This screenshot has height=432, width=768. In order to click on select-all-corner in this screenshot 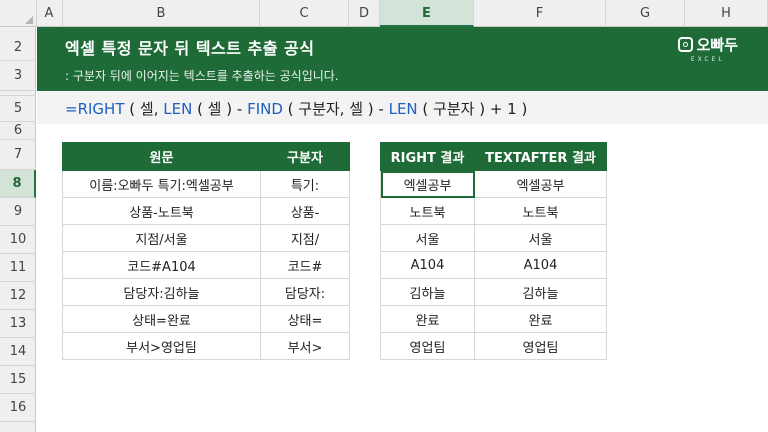, I will do `click(18, 13)`.